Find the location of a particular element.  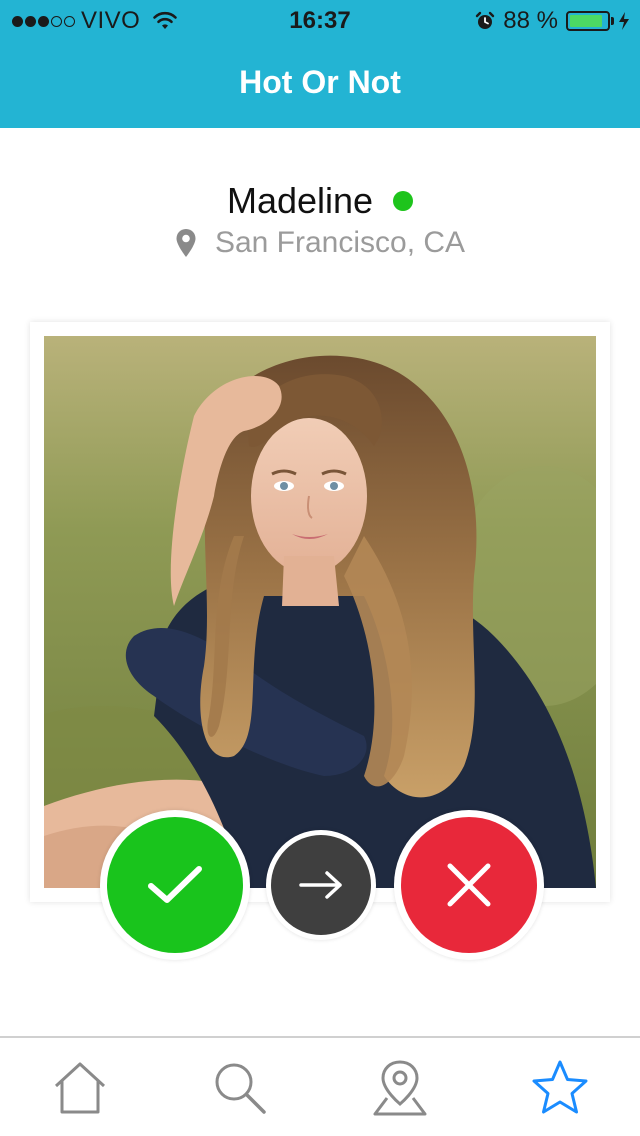

tab-map is located at coordinates (400, 1088).